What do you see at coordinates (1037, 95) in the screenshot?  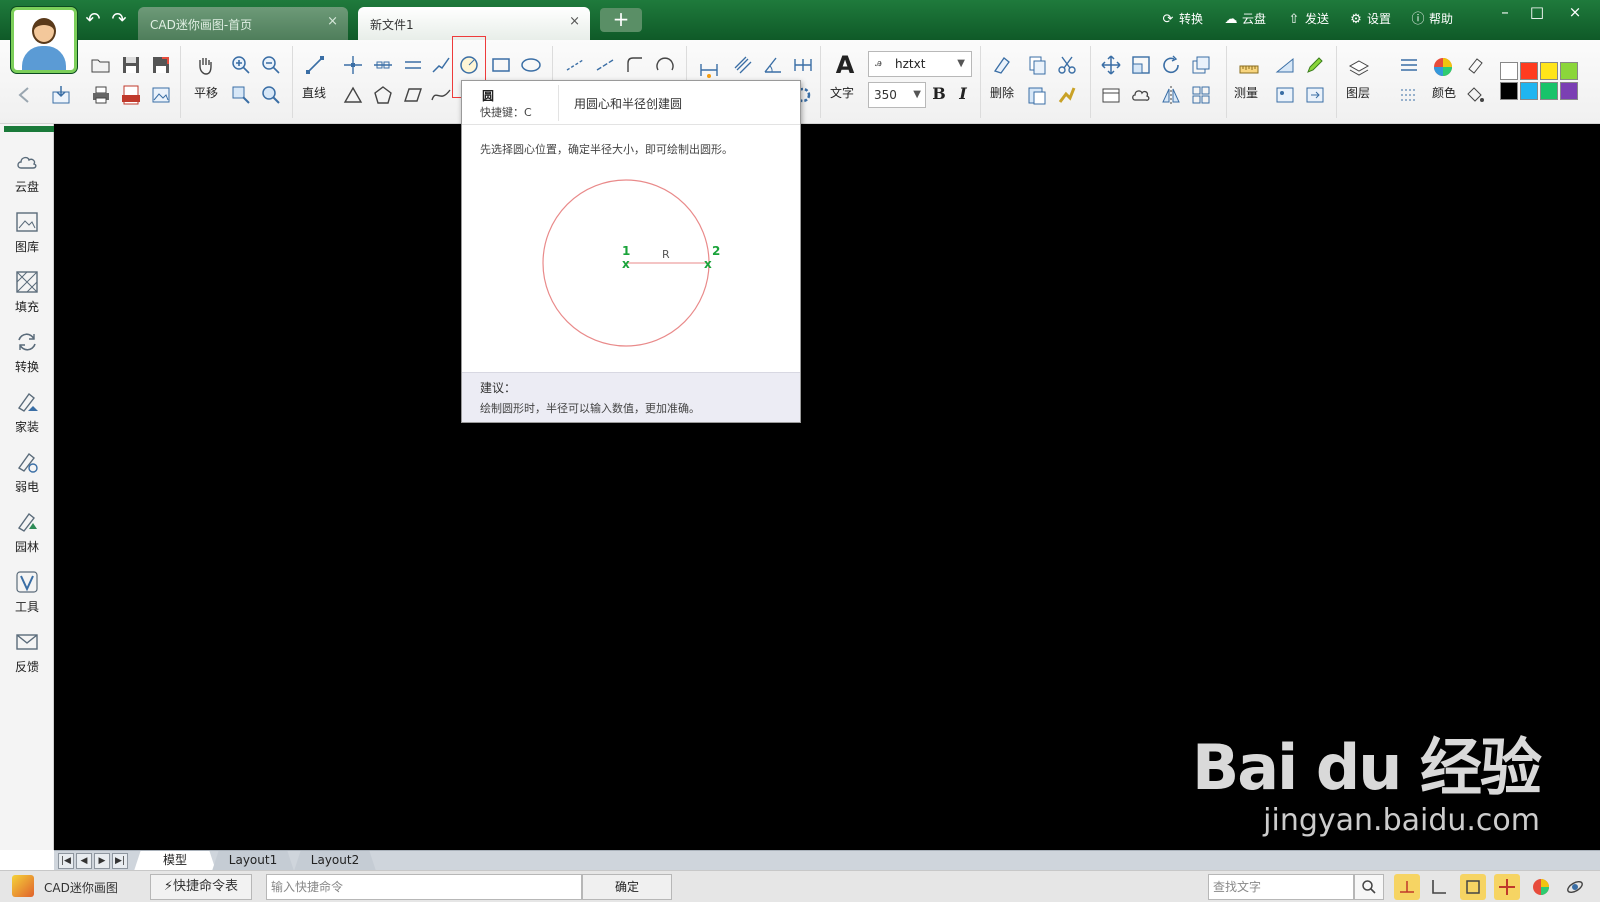 I see `paste-icon` at bounding box center [1037, 95].